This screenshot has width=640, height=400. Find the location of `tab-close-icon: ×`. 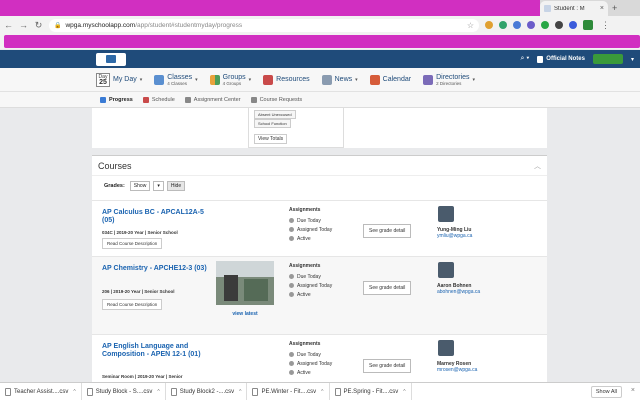

tab-close-icon: × is located at coordinates (602, 8).